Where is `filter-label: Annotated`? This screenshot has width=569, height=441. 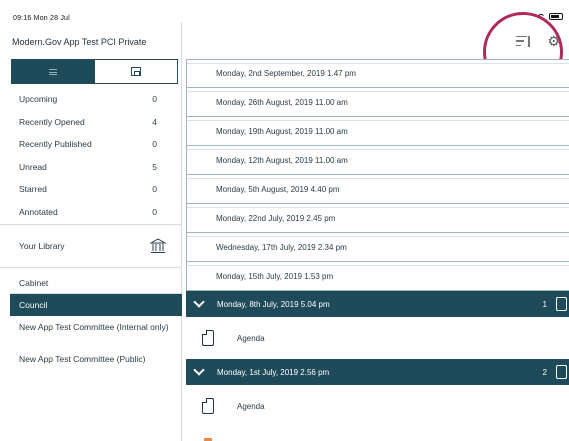 filter-label: Annotated is located at coordinates (38, 211).